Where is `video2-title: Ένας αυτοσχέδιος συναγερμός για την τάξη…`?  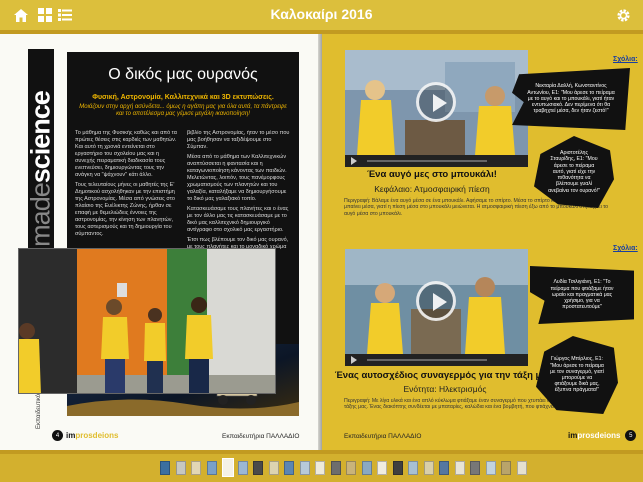
video2-title: Ένας αυτοσχέδιος συναγερμός για την τάξη… is located at coordinates (445, 375).